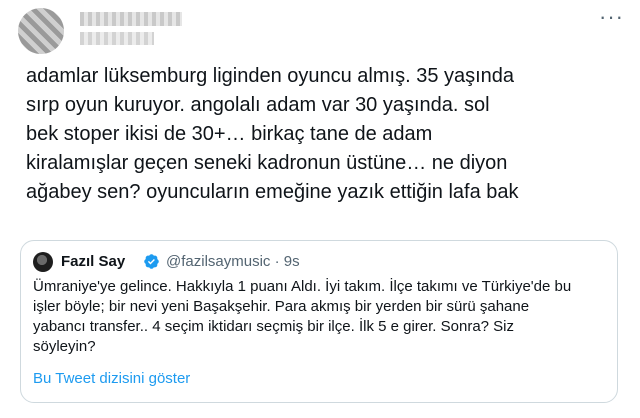 This screenshot has width=640, height=418. I want to click on author-handle-redacted, so click(117, 38).